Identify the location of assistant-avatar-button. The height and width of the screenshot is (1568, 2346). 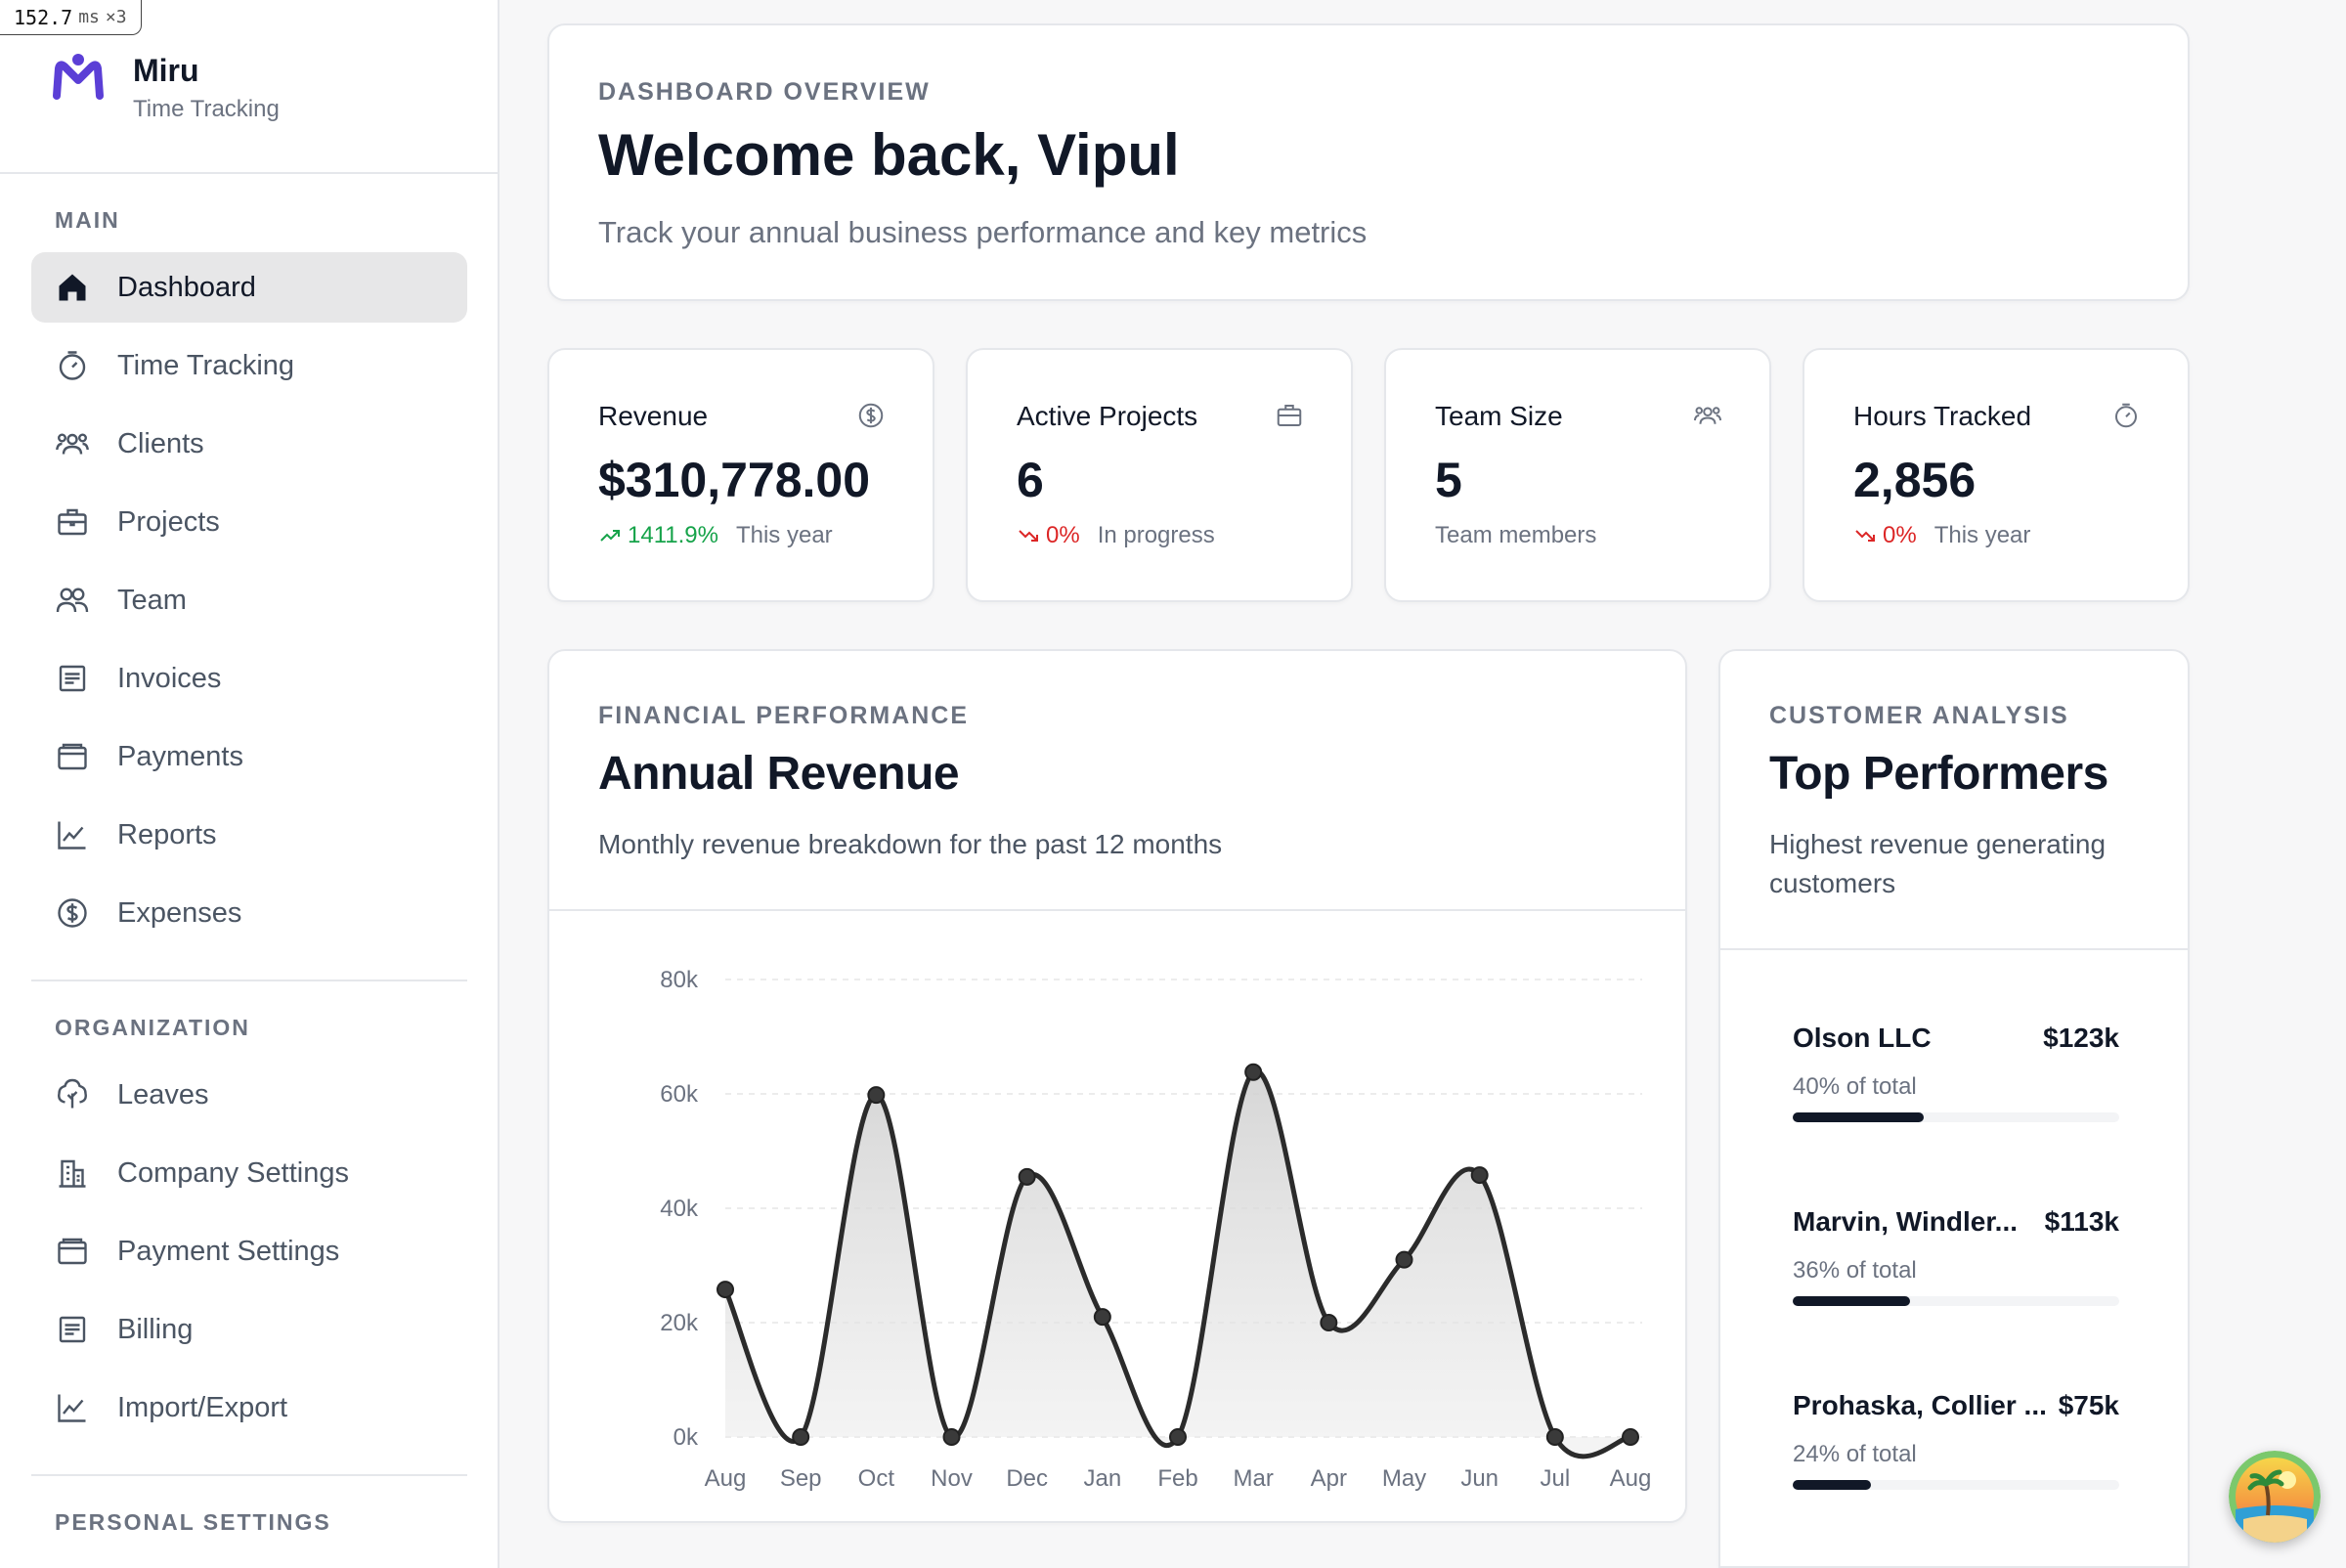
(2275, 1497).